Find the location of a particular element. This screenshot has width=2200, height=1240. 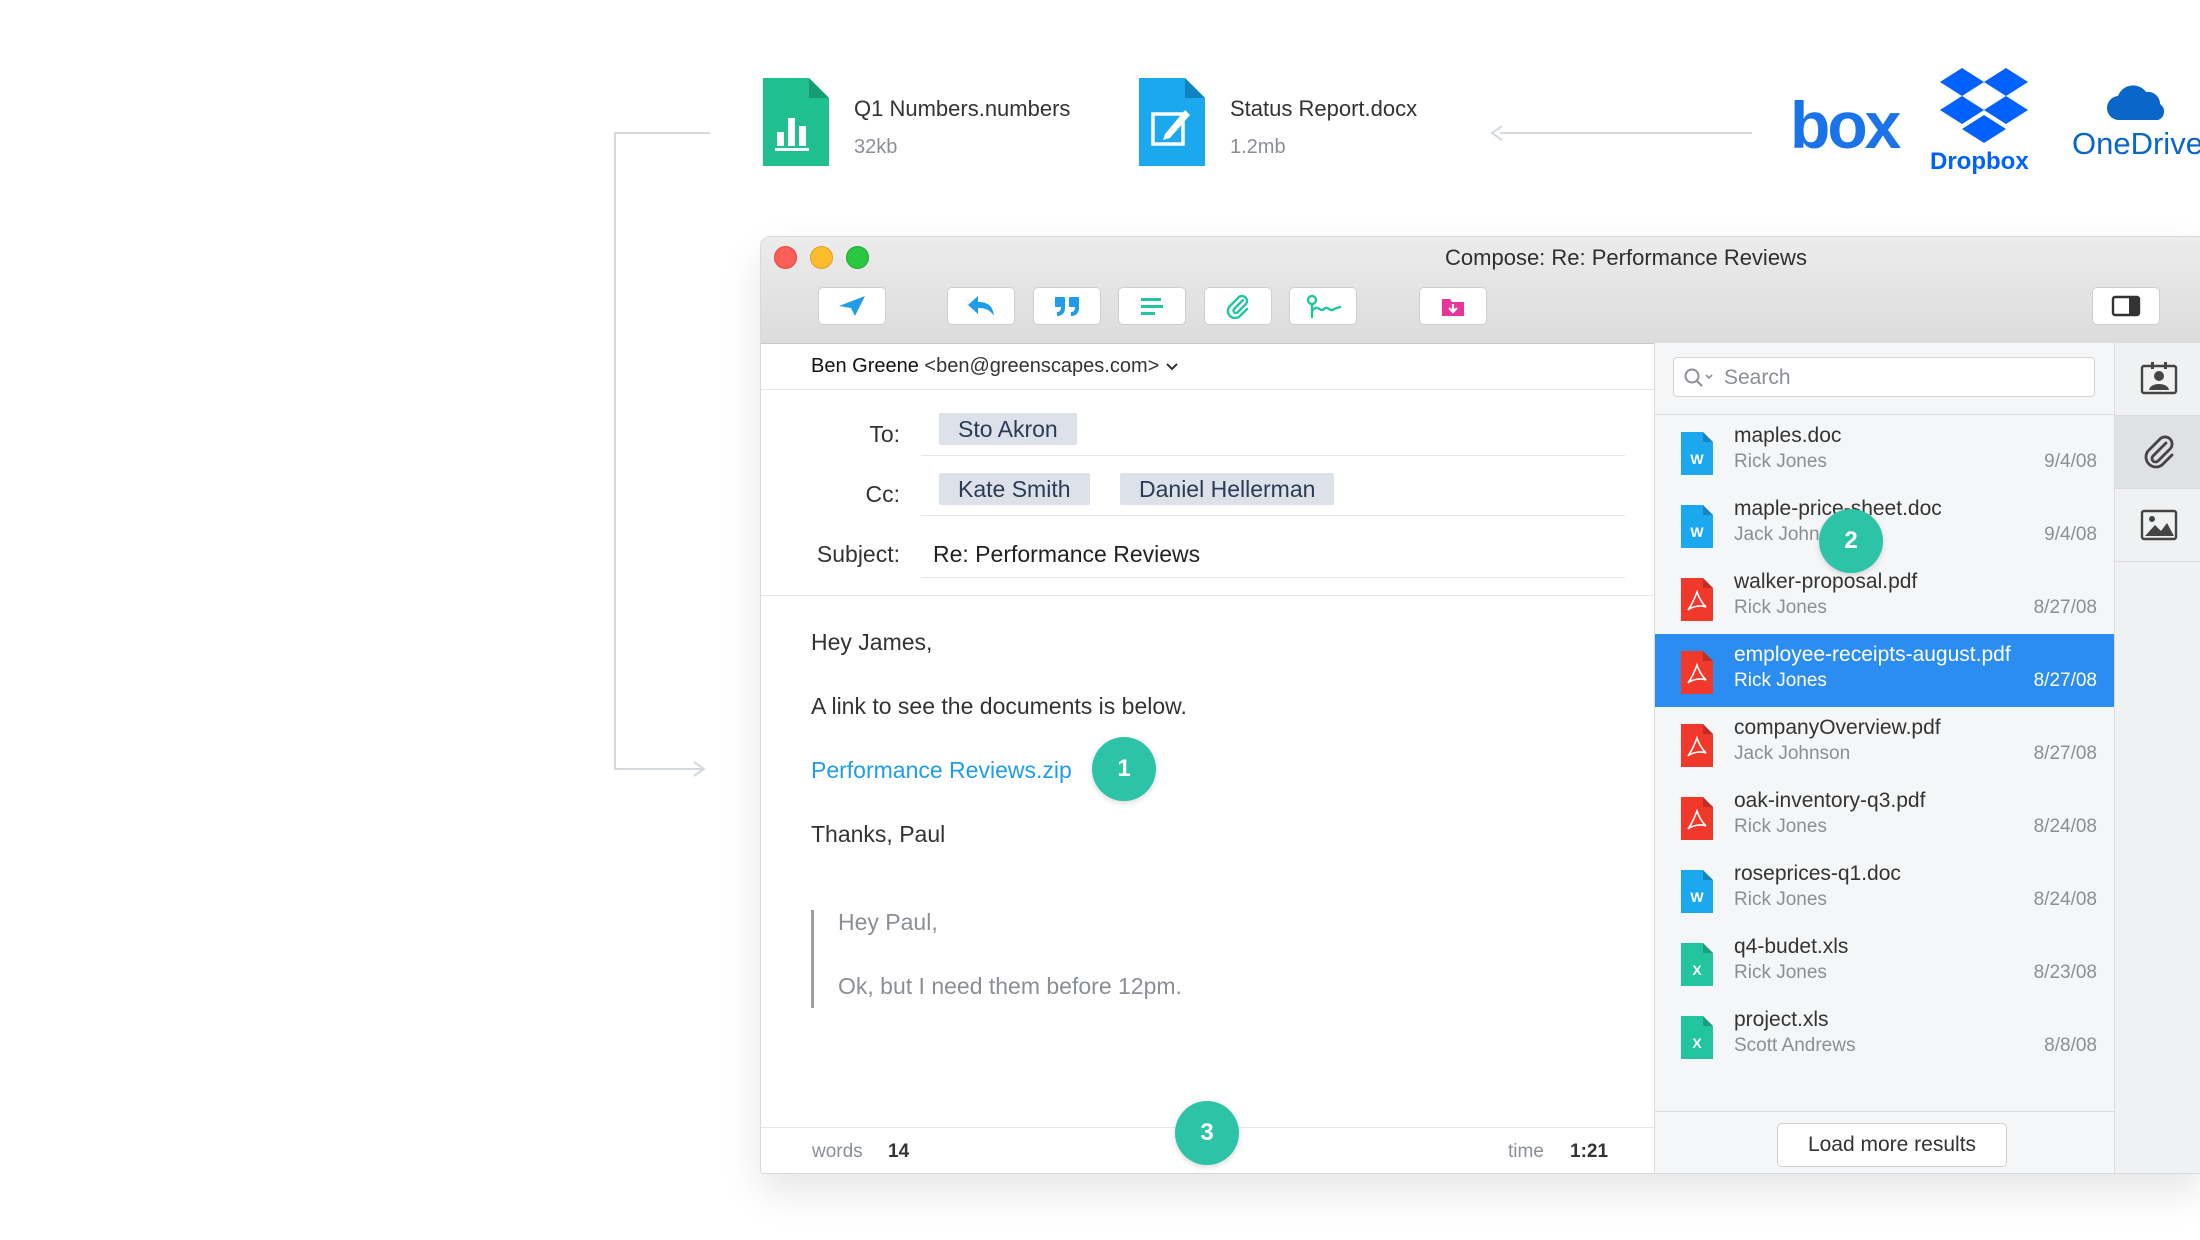

connector-line-vertical is located at coordinates (615, 451).